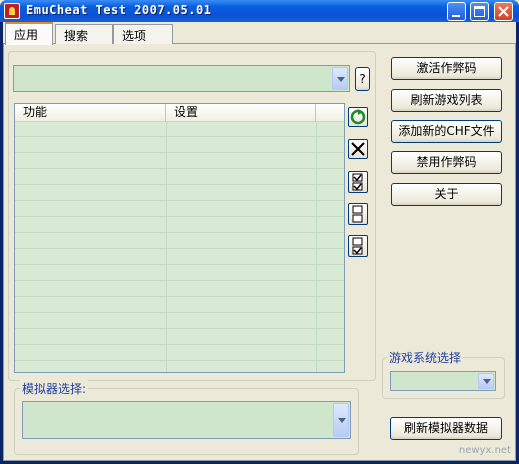  Describe the element at coordinates (443, 381) in the screenshot. I see `game-system-combo` at that location.